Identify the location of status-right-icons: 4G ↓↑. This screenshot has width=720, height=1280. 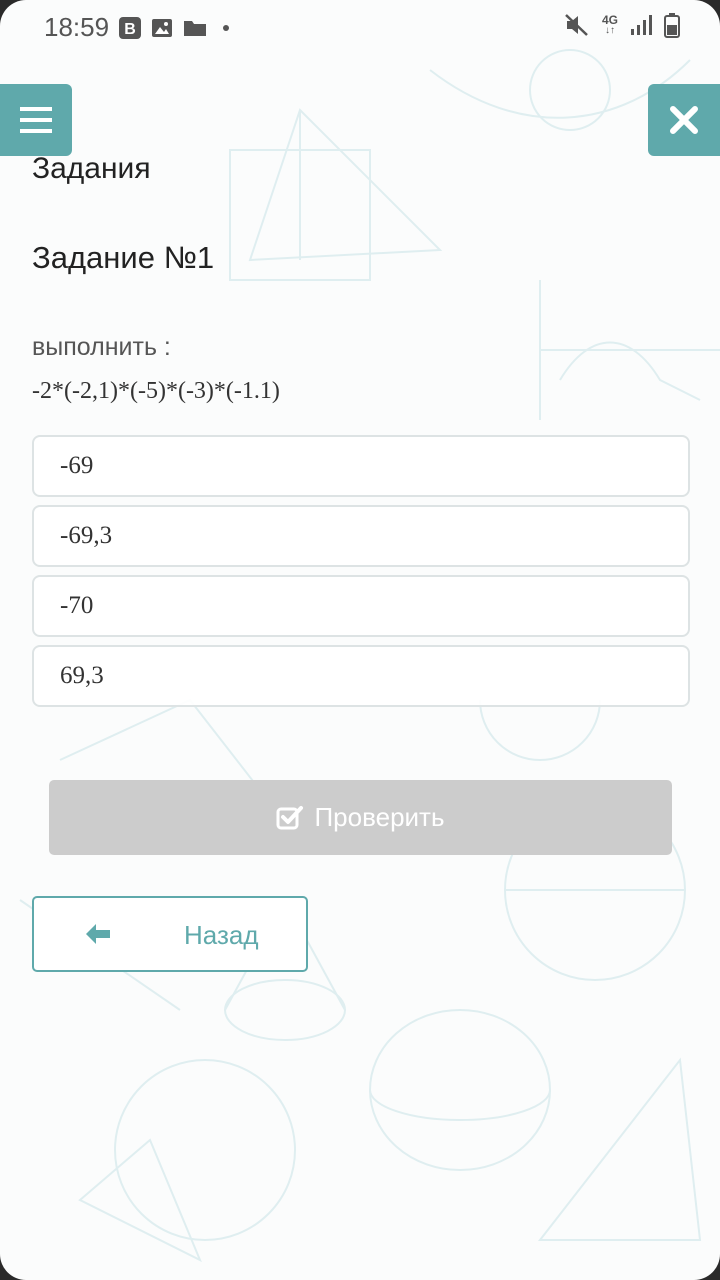
(622, 25).